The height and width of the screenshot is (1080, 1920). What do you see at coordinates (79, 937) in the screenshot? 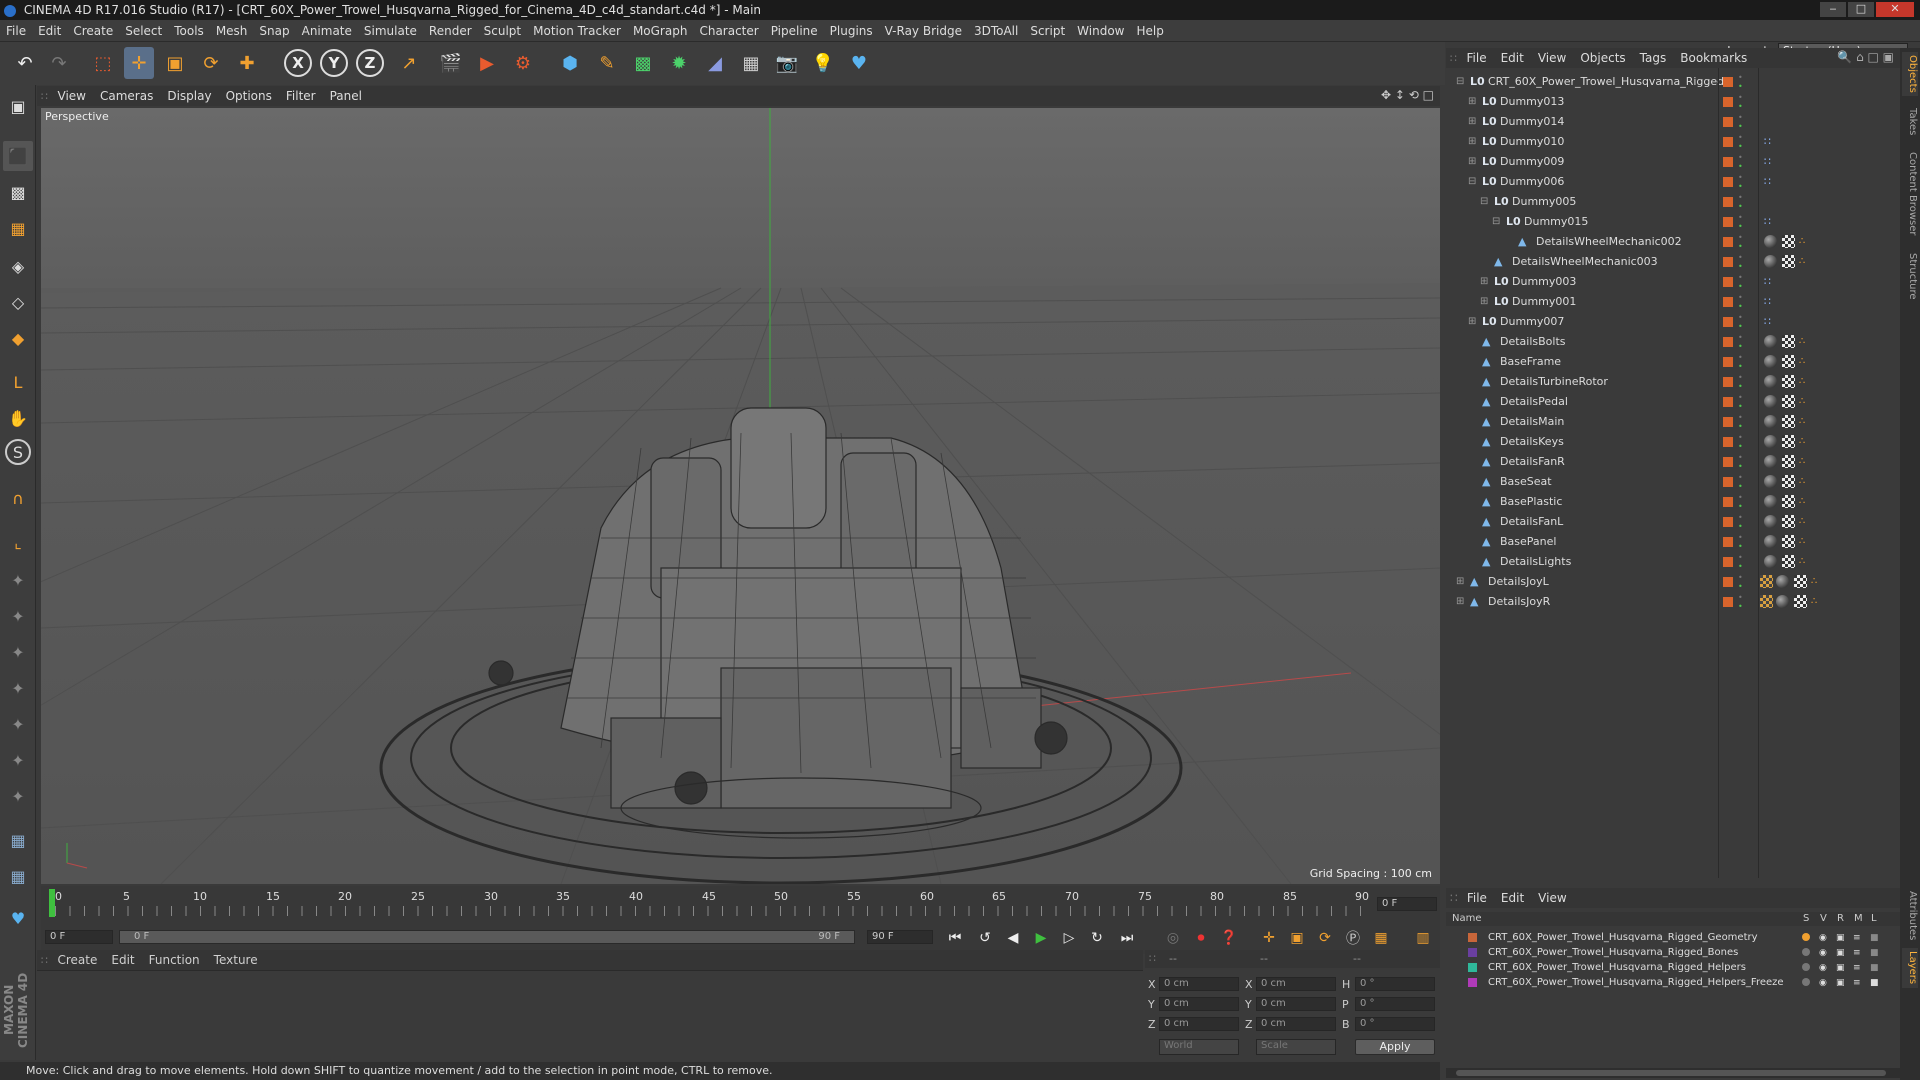
I see `start-frame-field: 0 F` at bounding box center [79, 937].